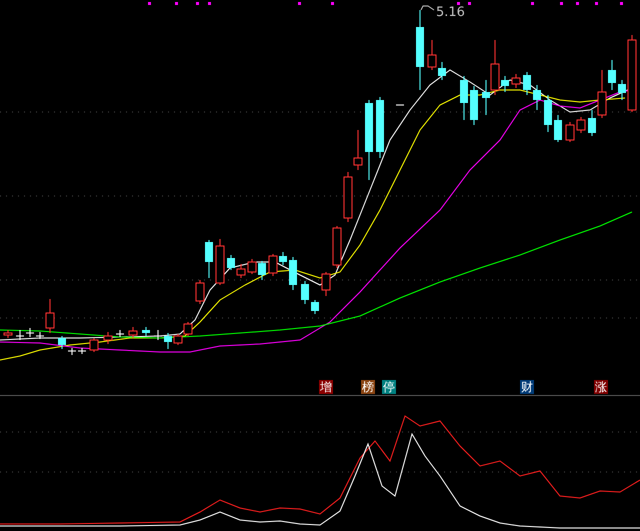 The height and width of the screenshot is (531, 640). Describe the element at coordinates (368, 387) in the screenshot. I see `signal-tag: 榜` at that location.